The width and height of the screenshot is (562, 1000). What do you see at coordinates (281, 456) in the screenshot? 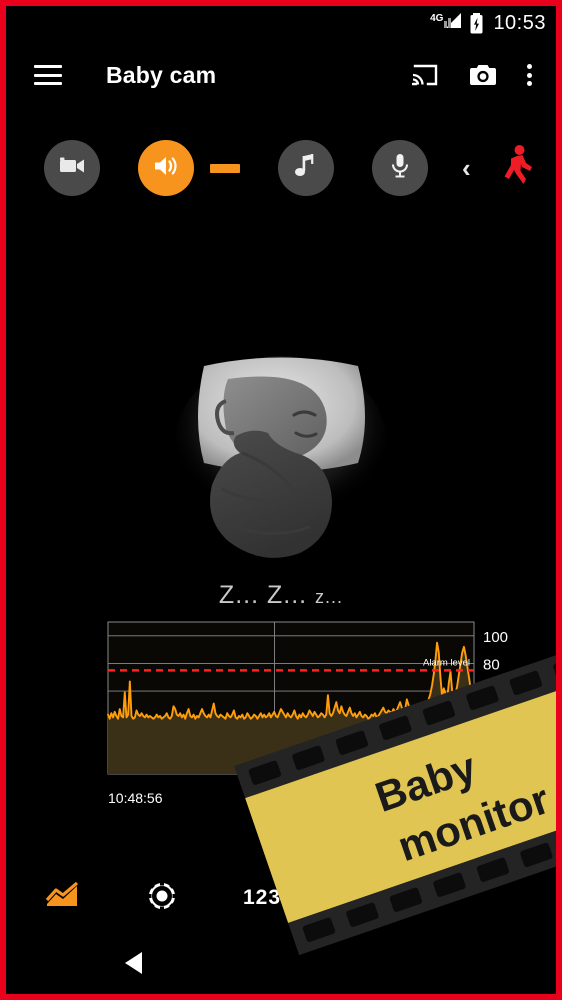
I see `sleeping-baby-image` at bounding box center [281, 456].